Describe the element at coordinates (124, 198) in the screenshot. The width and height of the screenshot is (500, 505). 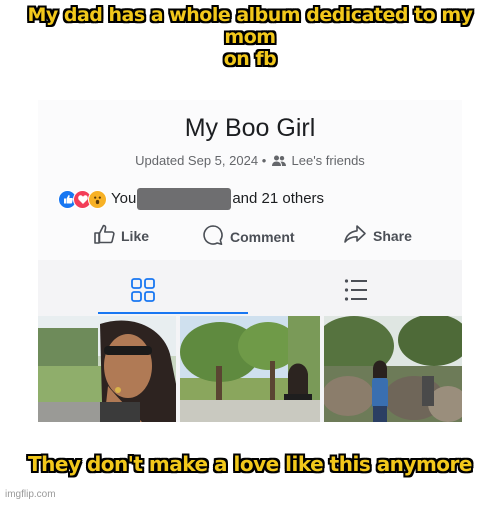
I see `reaction-prefix: You` at that location.